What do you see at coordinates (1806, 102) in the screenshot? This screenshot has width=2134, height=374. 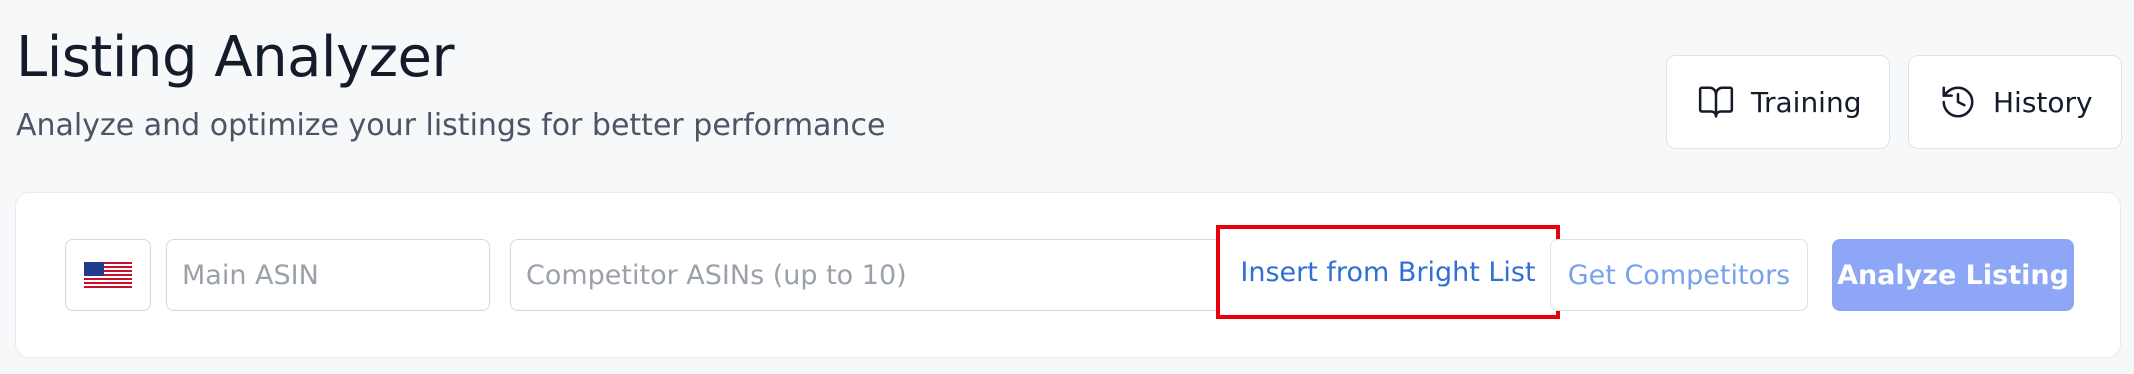 I see `training-label: Training` at bounding box center [1806, 102].